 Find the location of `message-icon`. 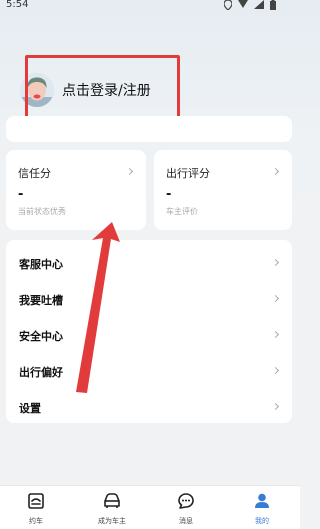

message-icon is located at coordinates (186, 501).